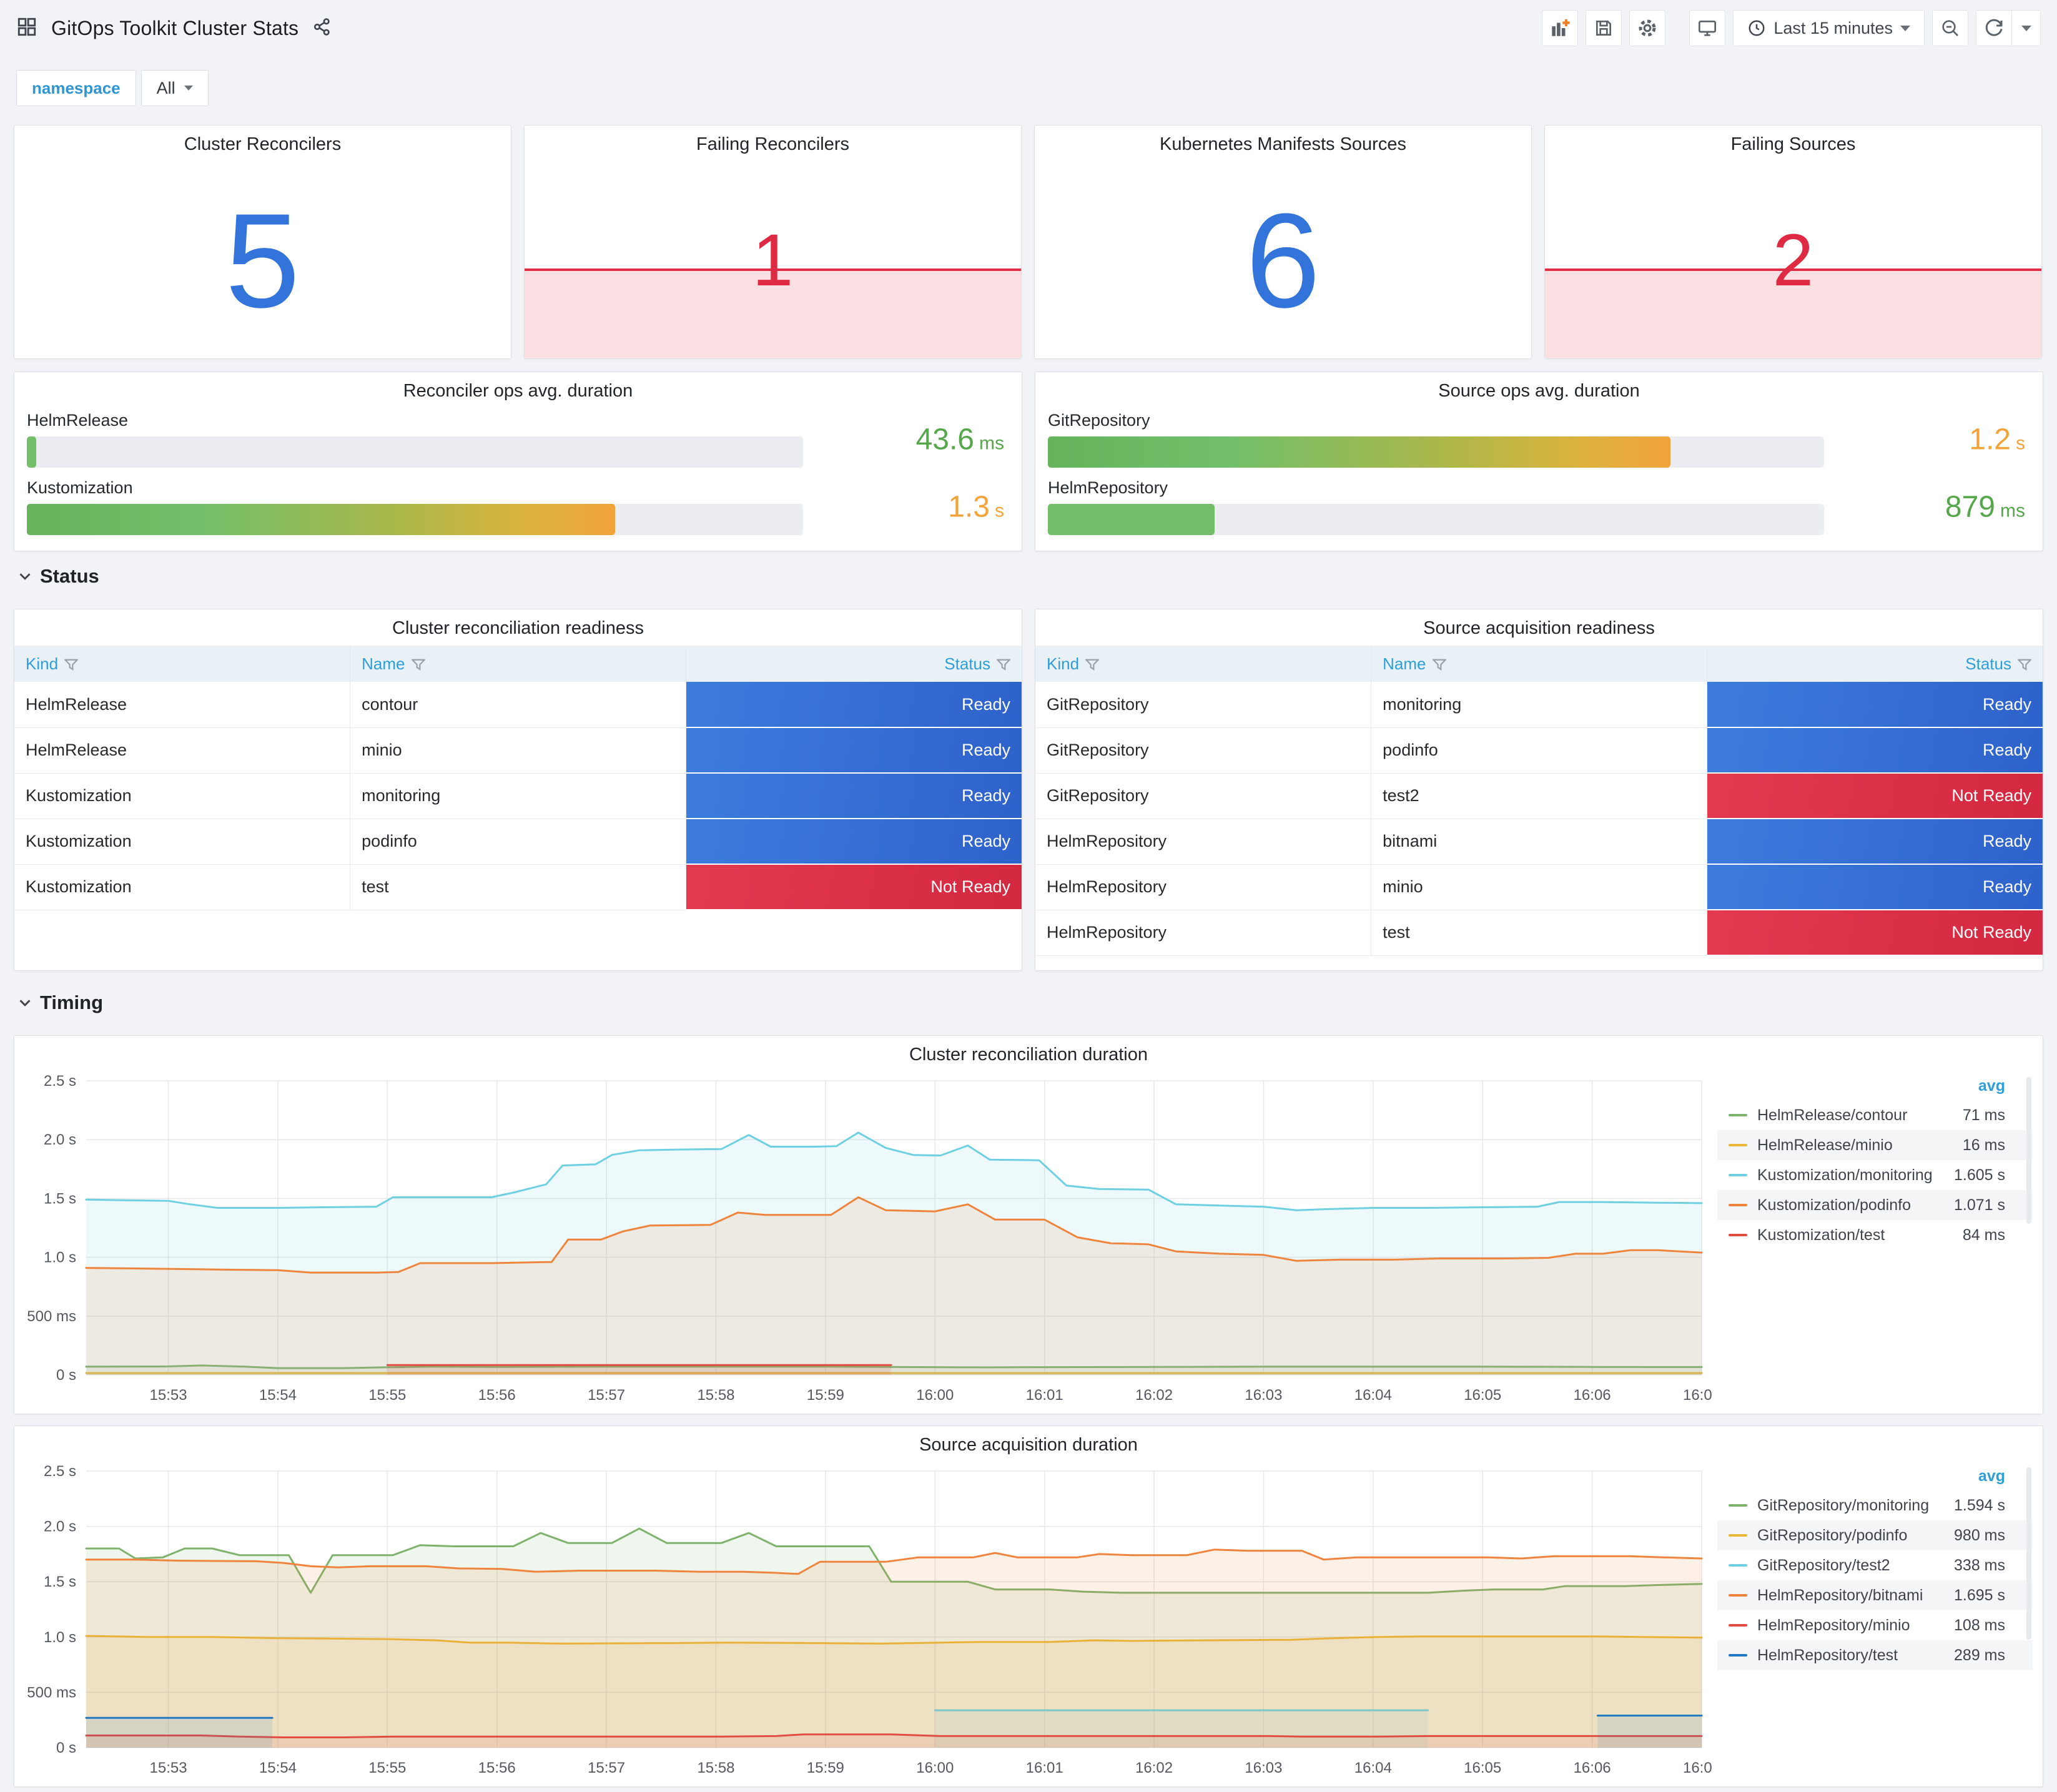  What do you see at coordinates (606, 1768) in the screenshot?
I see `svg-text: 15:57` at bounding box center [606, 1768].